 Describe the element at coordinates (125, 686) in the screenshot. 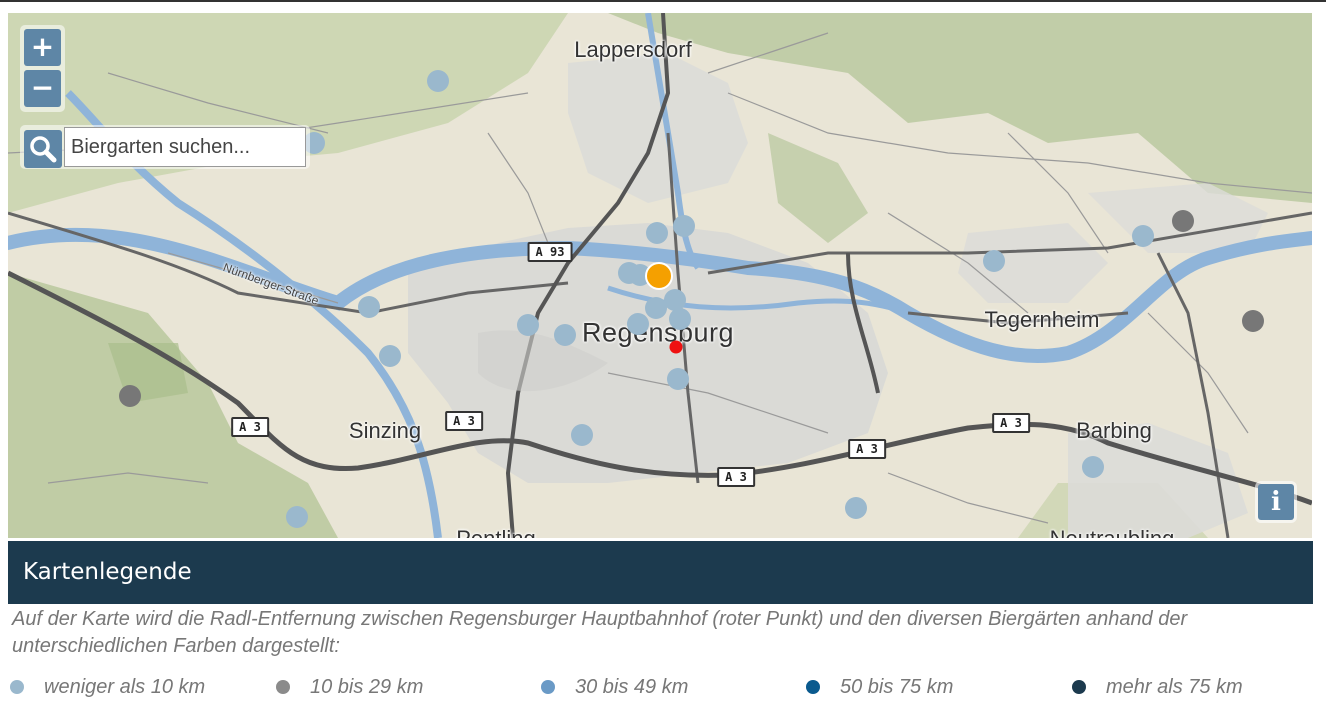

I see `legend-label: weniger als 10 km` at that location.